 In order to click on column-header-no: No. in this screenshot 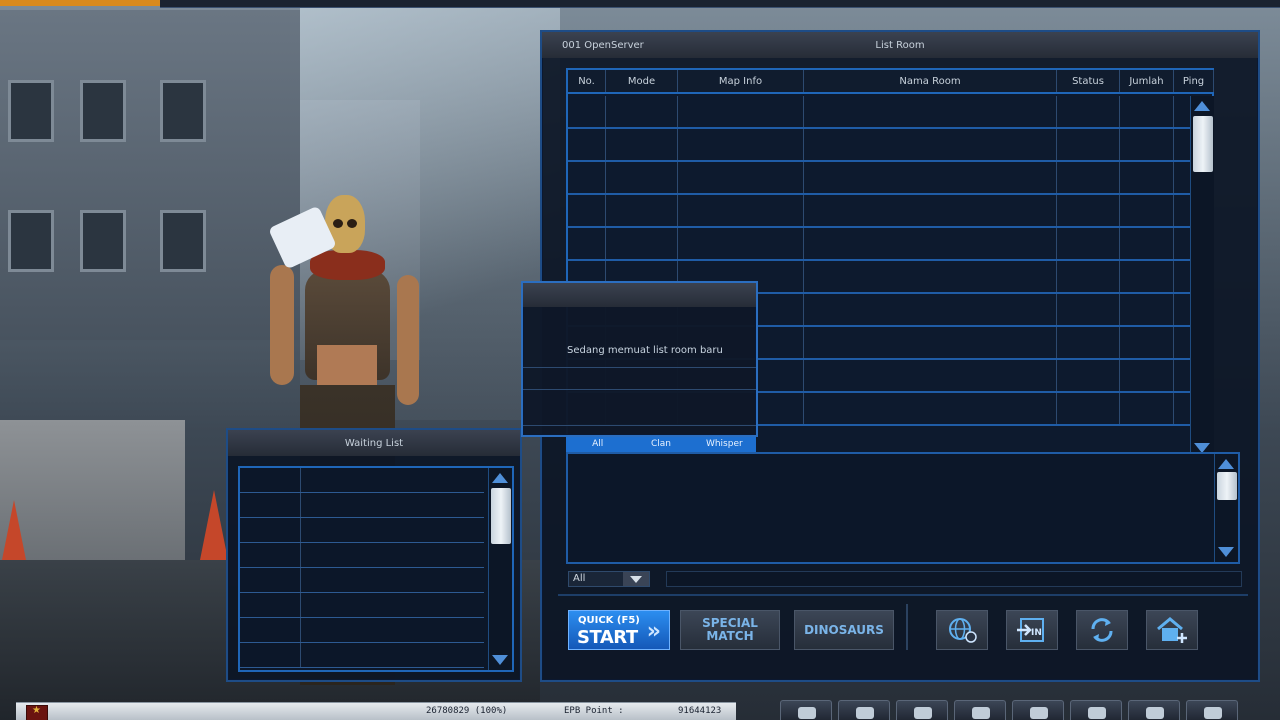, I will do `click(587, 81)`.